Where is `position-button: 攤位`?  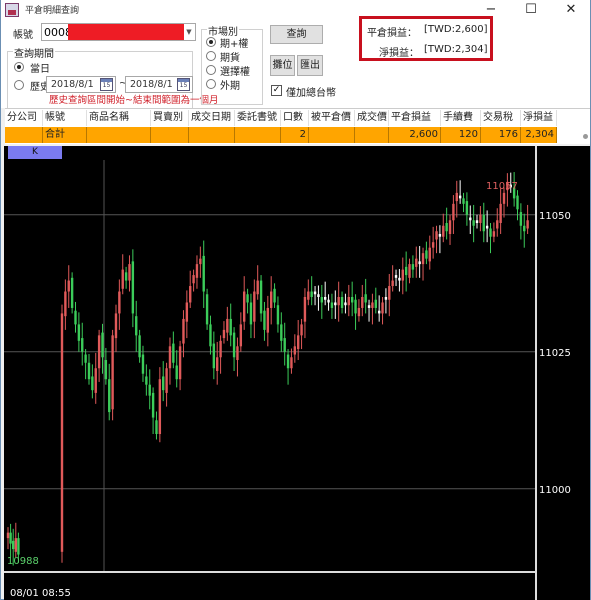
position-button: 攤位 is located at coordinates (282, 65).